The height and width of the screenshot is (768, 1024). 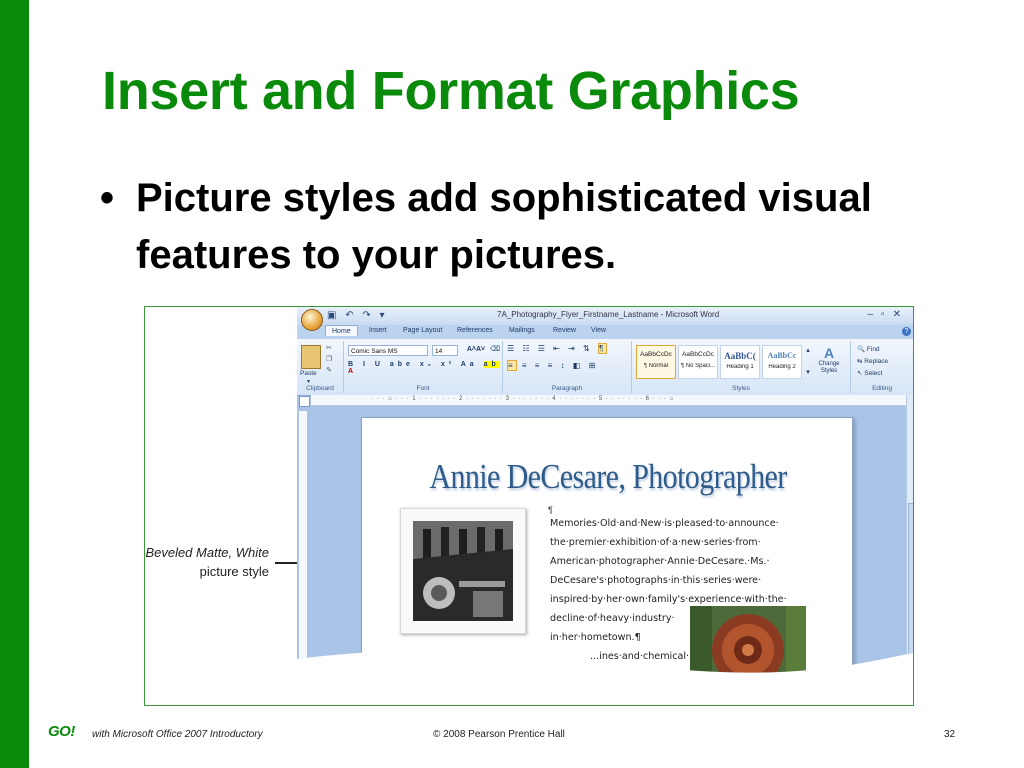 What do you see at coordinates (207, 562) in the screenshot?
I see `callout-label: Beveled Matte, White picture style` at bounding box center [207, 562].